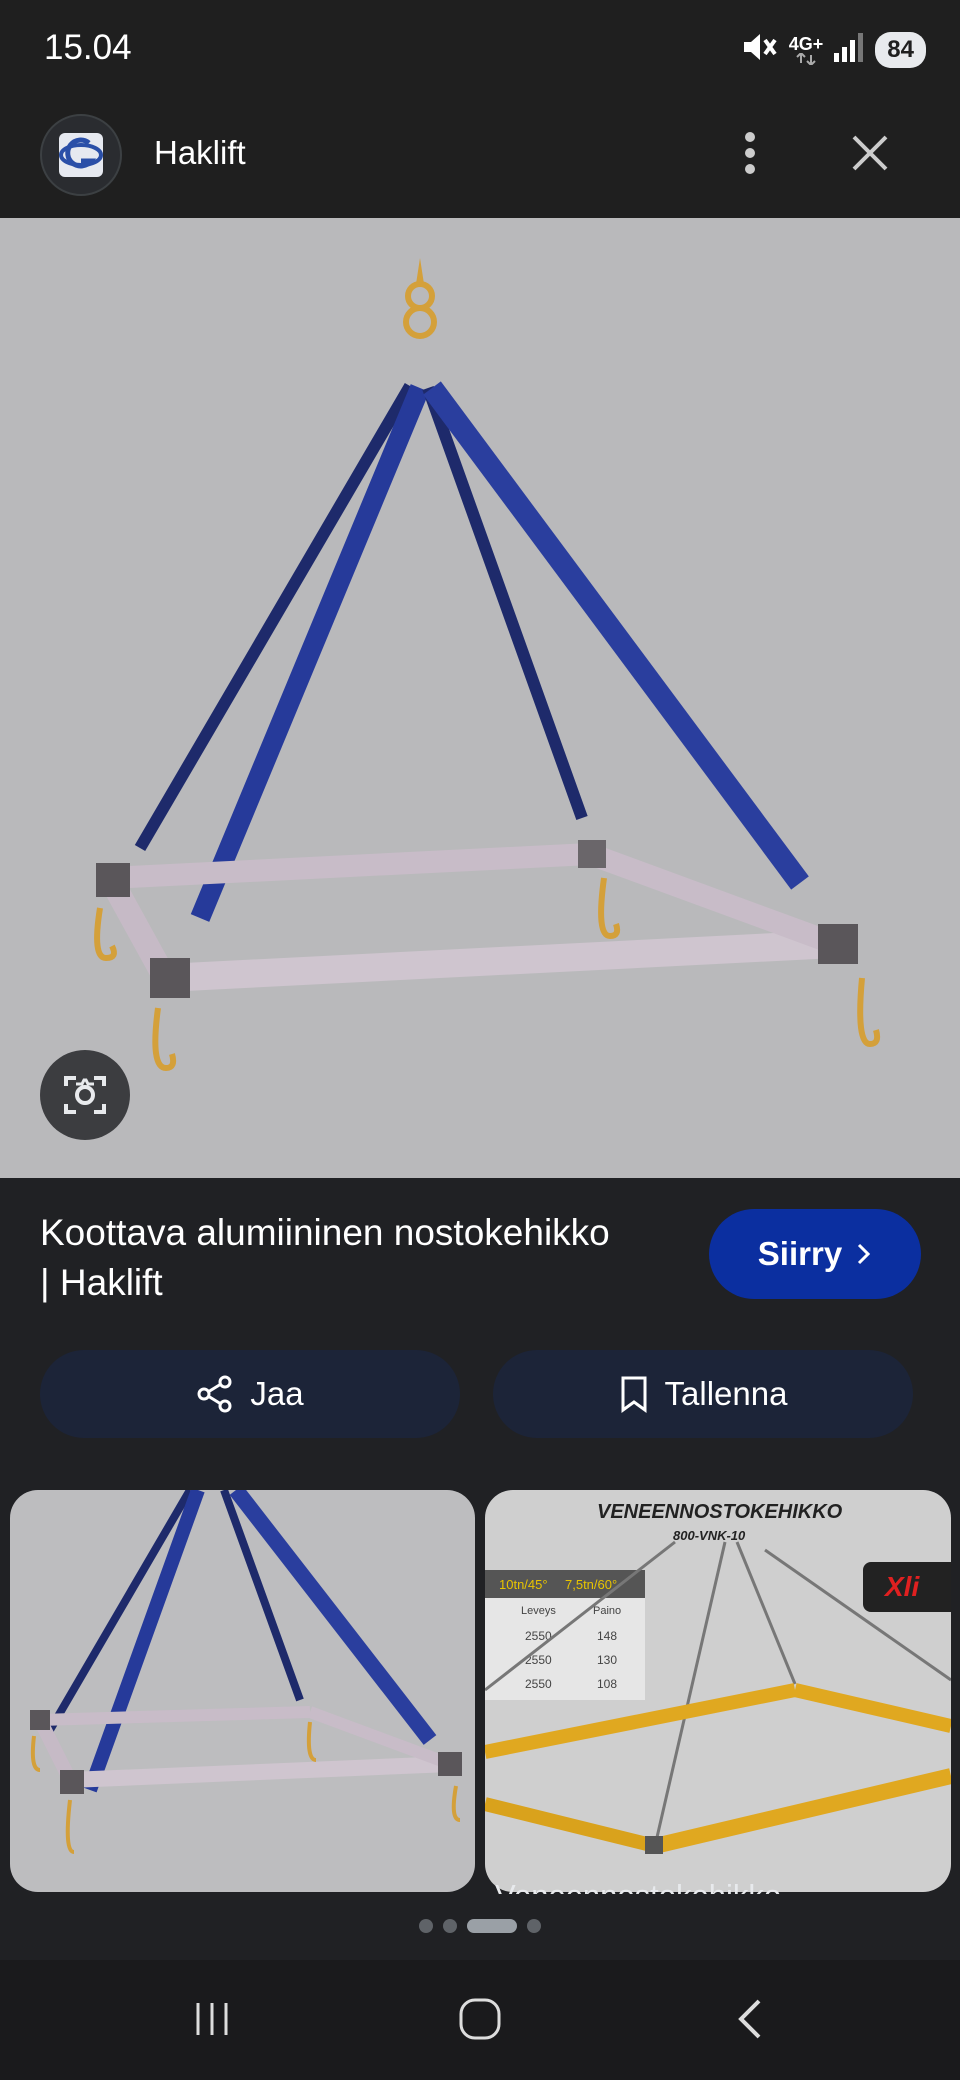 The height and width of the screenshot is (2080, 960). What do you see at coordinates (101, 1282) in the screenshot?
I see `result-title-line2: | Haklift` at bounding box center [101, 1282].